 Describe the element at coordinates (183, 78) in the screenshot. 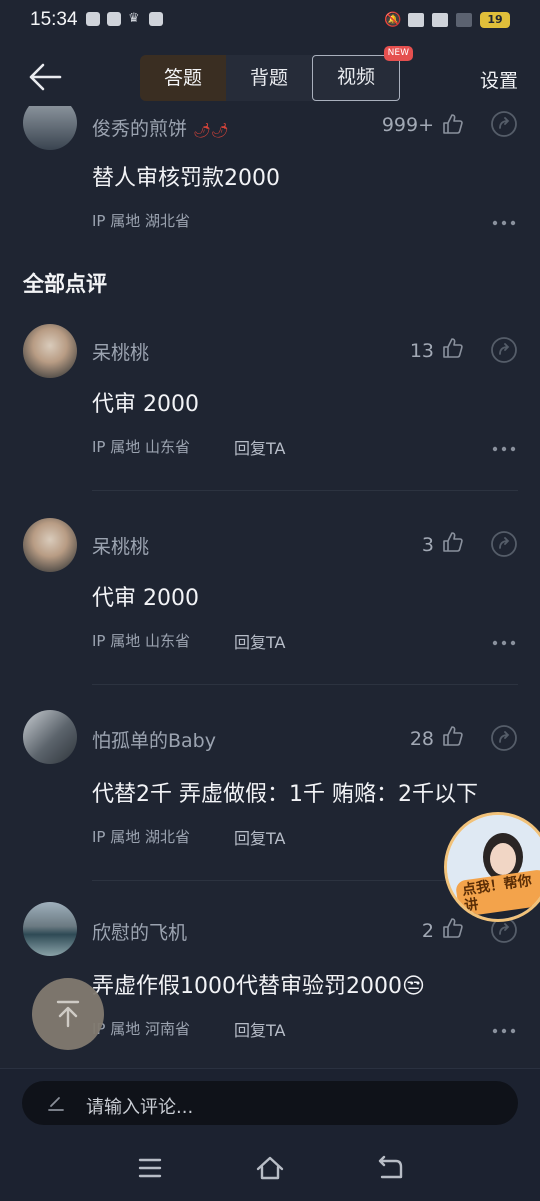

I see `tab-answer: 答题` at that location.